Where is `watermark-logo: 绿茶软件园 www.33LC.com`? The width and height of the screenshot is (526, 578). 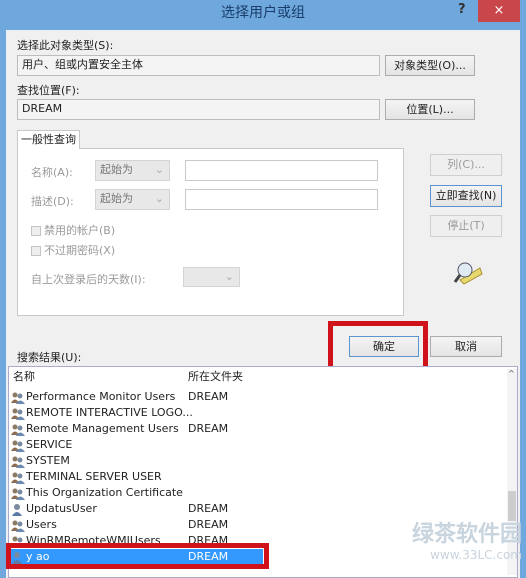
watermark-logo: 绿茶软件园 www.33LC.com is located at coordinates (466, 542).